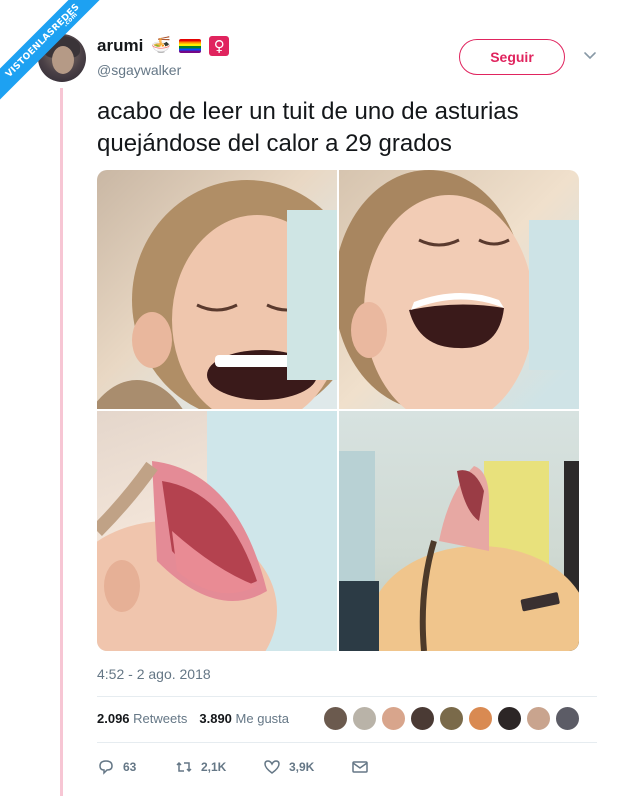 This screenshot has width=638, height=796. I want to click on retweets-label: Retweets, so click(160, 718).